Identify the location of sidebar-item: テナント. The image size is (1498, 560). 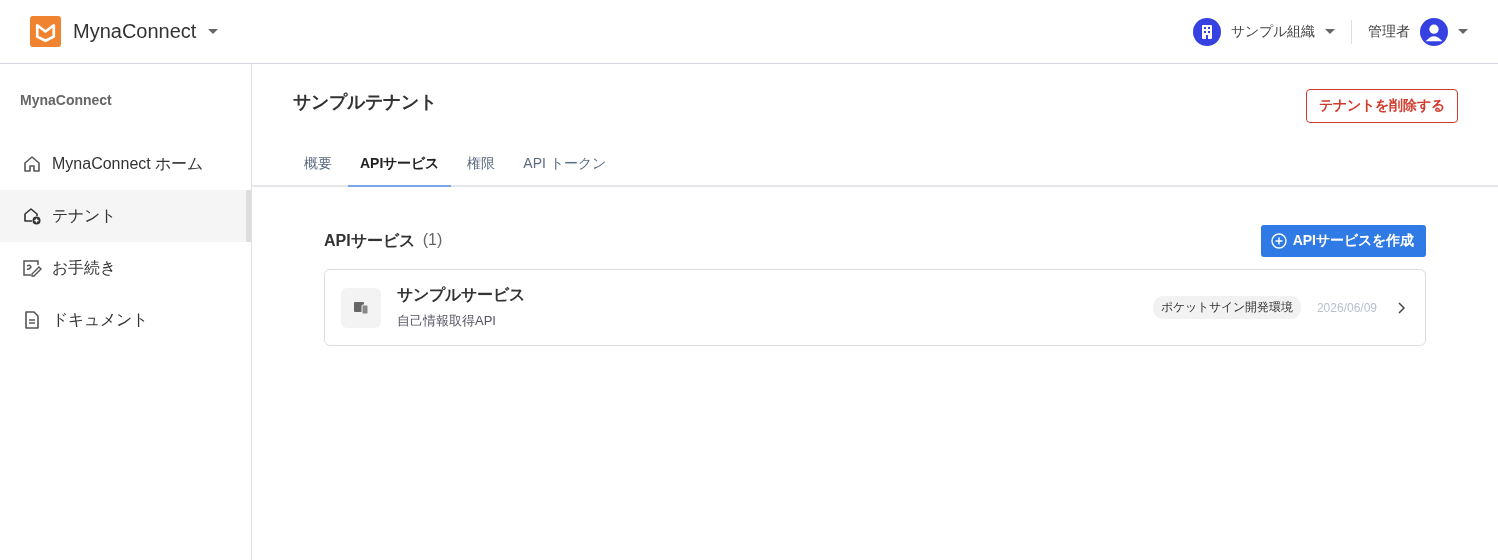
(125, 216).